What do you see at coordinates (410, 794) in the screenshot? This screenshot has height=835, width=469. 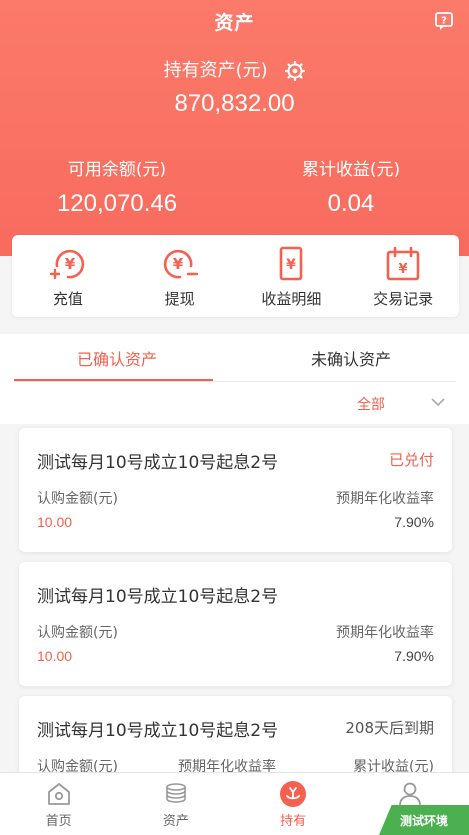 I see `user-icon` at bounding box center [410, 794].